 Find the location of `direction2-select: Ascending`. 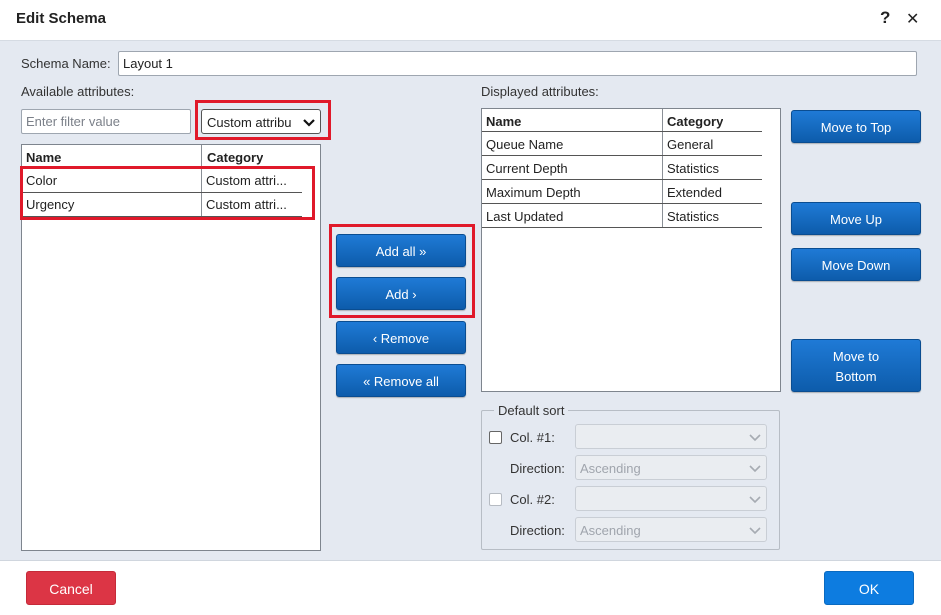

direction2-select: Ascending is located at coordinates (671, 529).